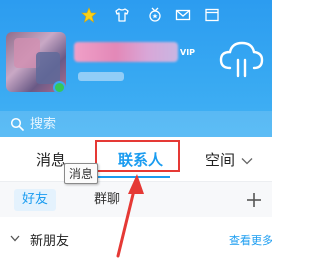  Describe the element at coordinates (89, 15) in the screenshot. I see `star-icon` at that location.